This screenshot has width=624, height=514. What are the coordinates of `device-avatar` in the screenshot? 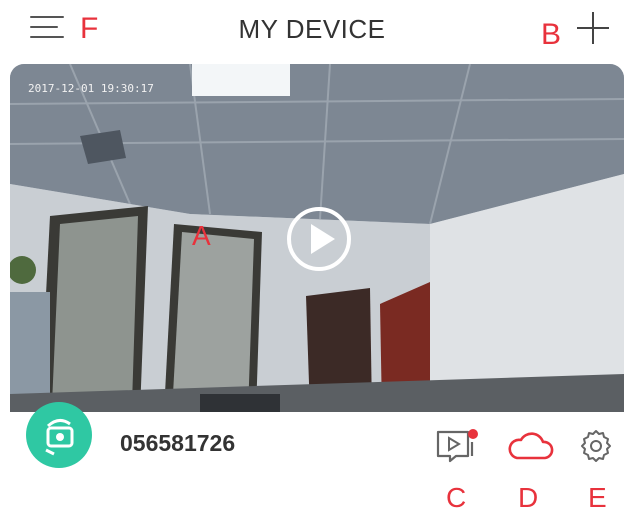 It's located at (59, 435).